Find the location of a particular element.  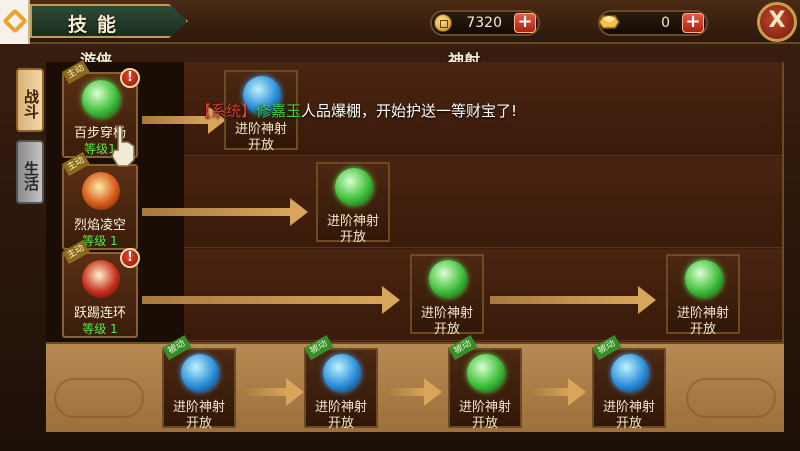

skill-card-yueti: 主动 跃踢连环 等级 1 ! is located at coordinates (101, 289).